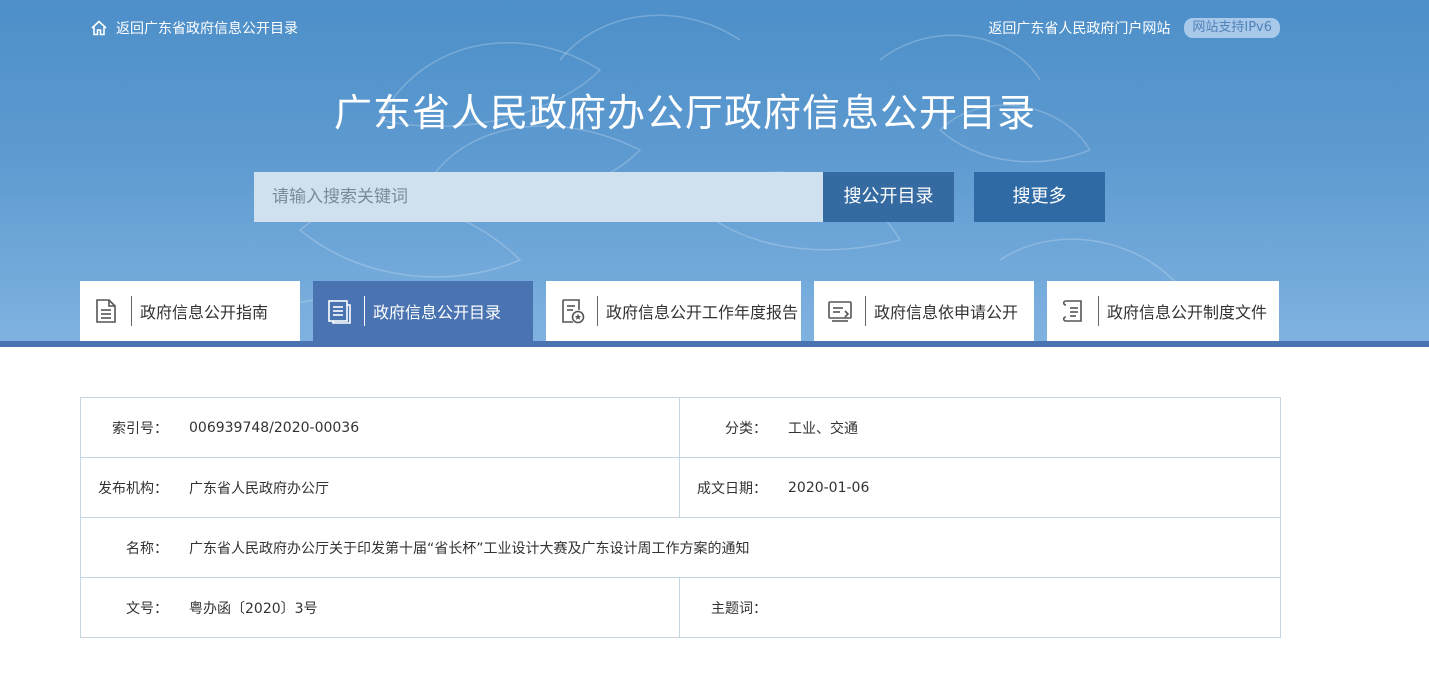 The width and height of the screenshot is (1429, 679). I want to click on back-to-catalog-link: 返回广东省政府信息公开目录, so click(194, 28).